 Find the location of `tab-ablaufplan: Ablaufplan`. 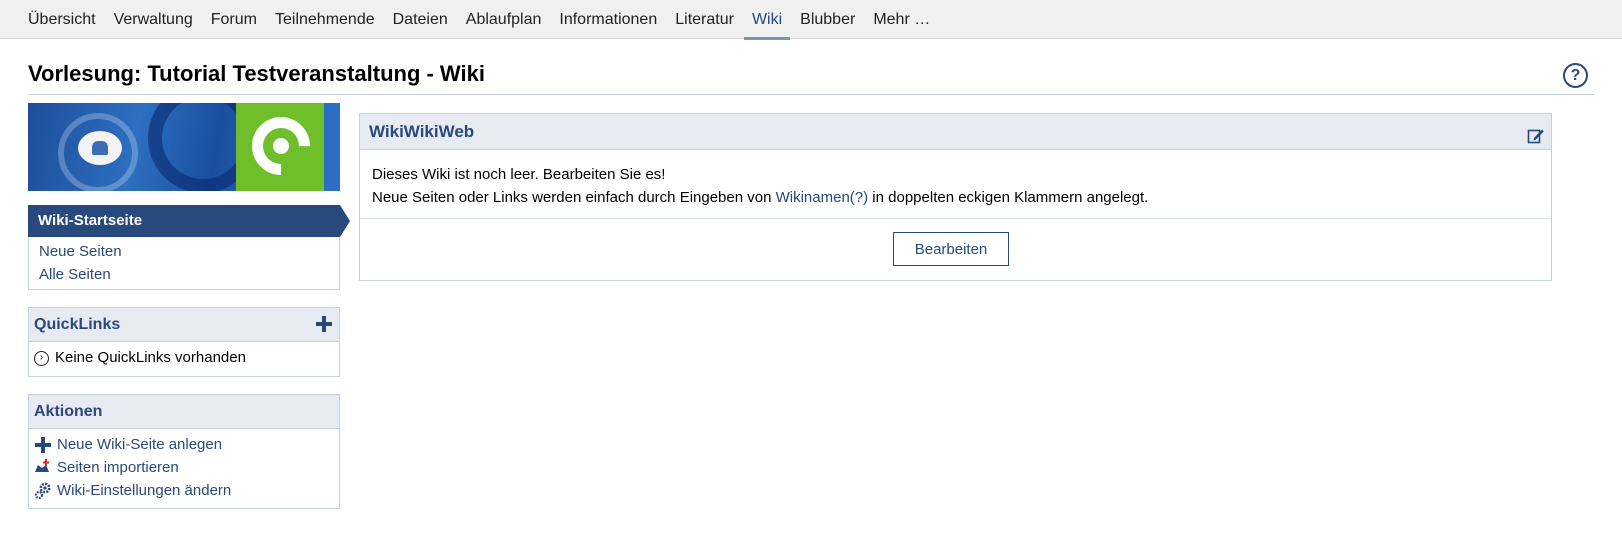

tab-ablaufplan: Ablaufplan is located at coordinates (504, 19).